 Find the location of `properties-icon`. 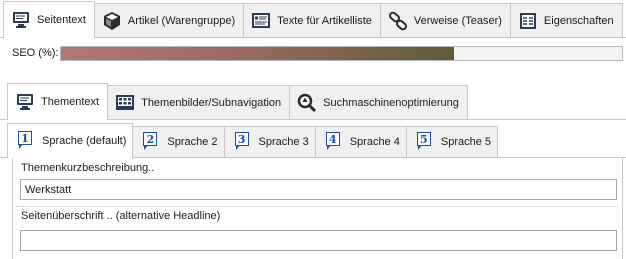

properties-icon is located at coordinates (528, 21).